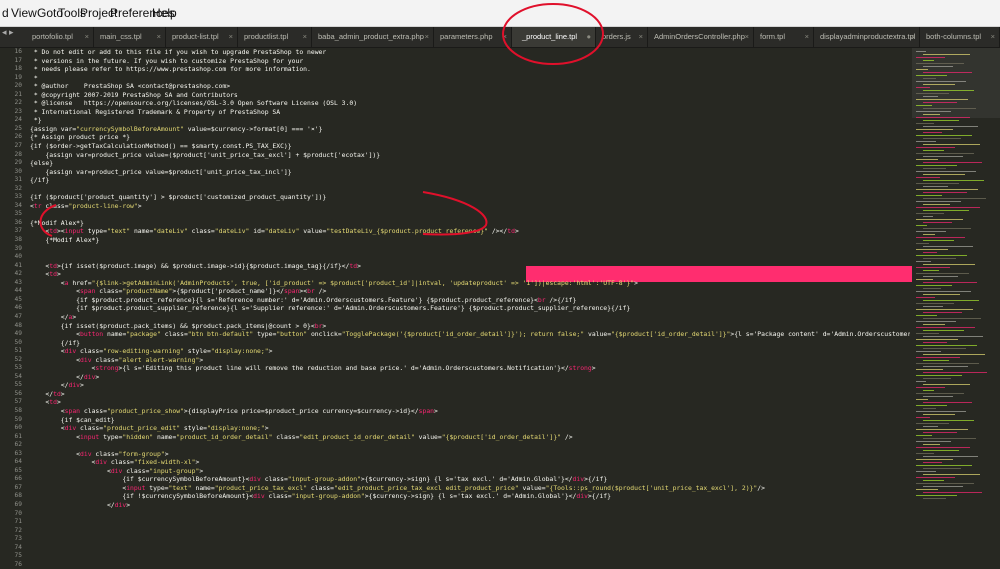 The image size is (1000, 569). Describe the element at coordinates (130, 37) in the screenshot. I see `tab-main-css: main_css.tpl ×` at that location.